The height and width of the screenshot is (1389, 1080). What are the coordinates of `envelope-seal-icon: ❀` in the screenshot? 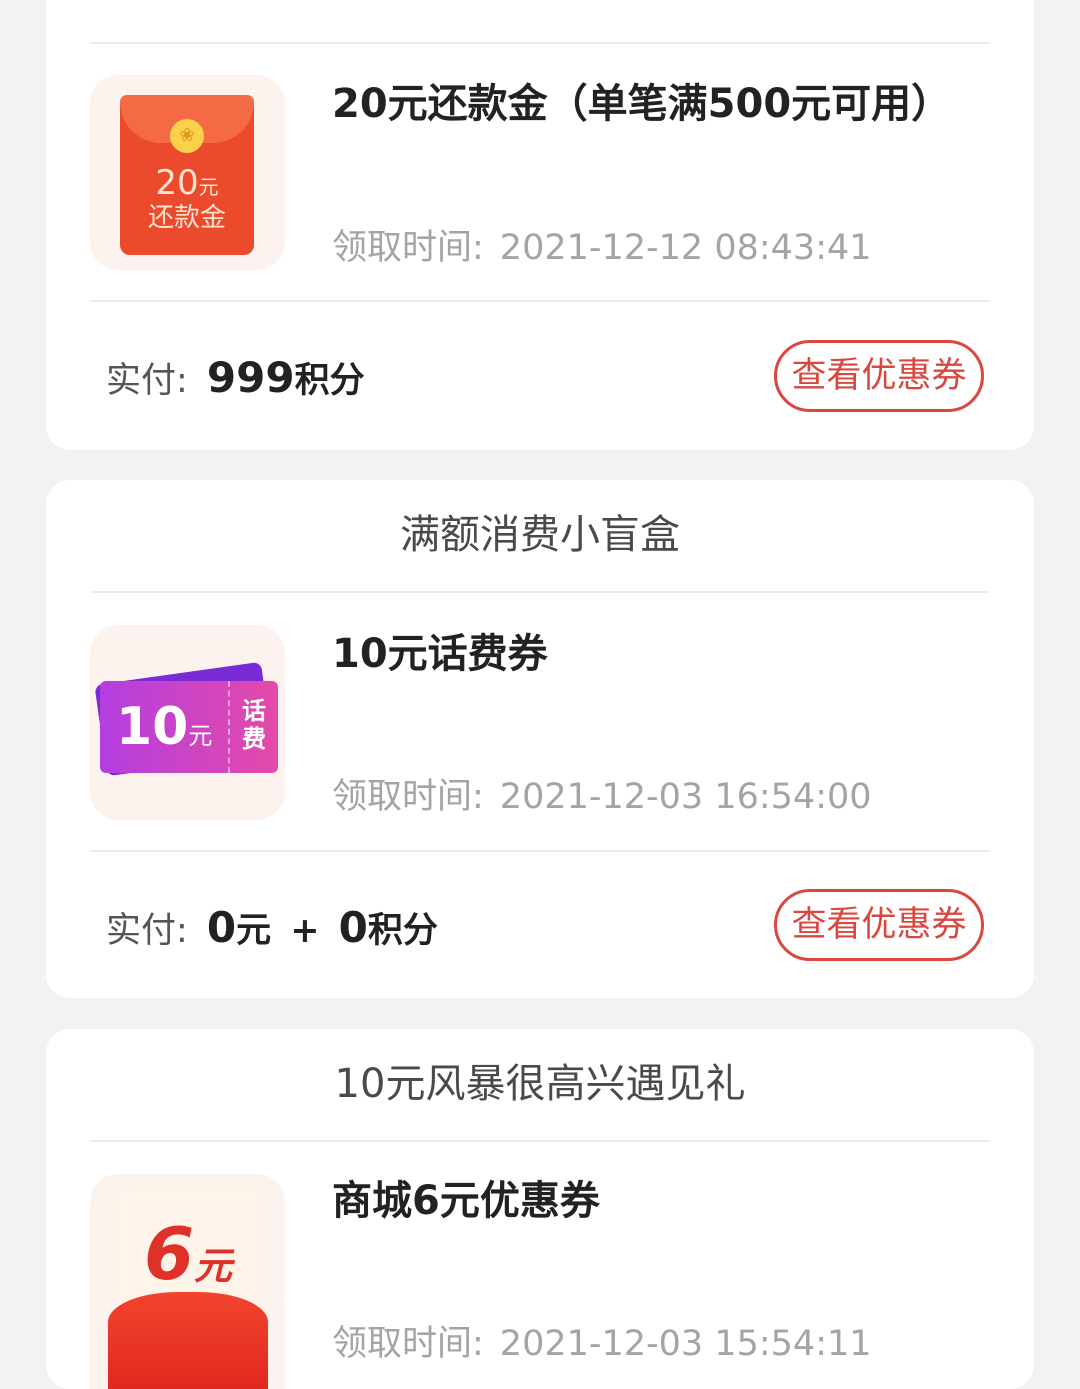 It's located at (187, 136).